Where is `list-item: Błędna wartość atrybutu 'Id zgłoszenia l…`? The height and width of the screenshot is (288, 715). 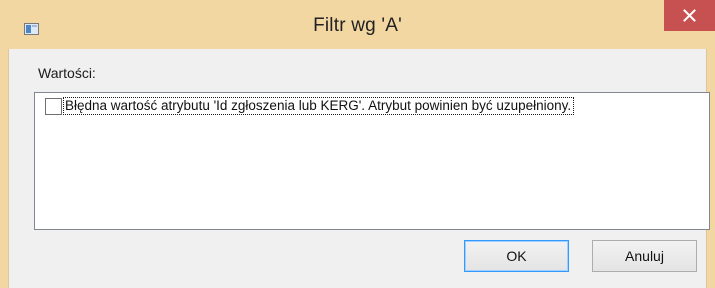 list-item: Błędna wartość atrybutu 'Id zgłoszenia l… is located at coordinates (371, 106).